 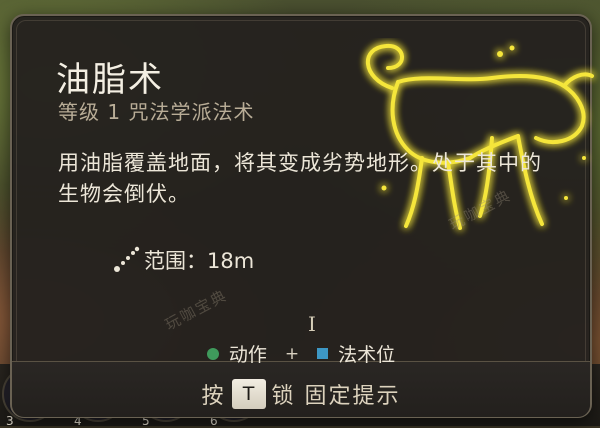 What do you see at coordinates (196, 310) in the screenshot?
I see `watermark: 玩咖宝典` at bounding box center [196, 310].